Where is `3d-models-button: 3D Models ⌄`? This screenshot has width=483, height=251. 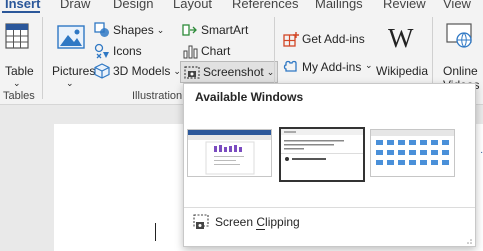
3d-models-button: 3D Models ⌄ is located at coordinates (137, 71).